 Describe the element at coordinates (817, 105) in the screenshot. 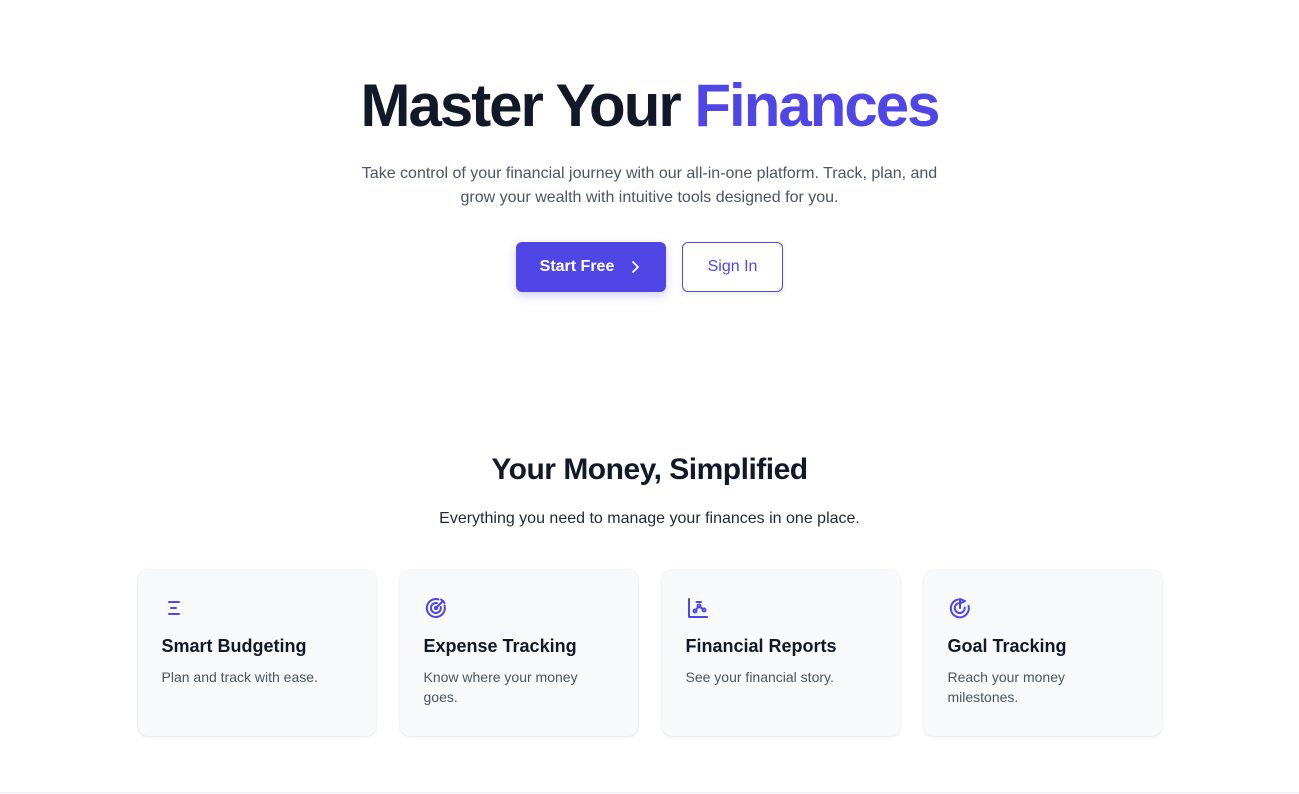

I see `hero-title-accent: Finances` at that location.